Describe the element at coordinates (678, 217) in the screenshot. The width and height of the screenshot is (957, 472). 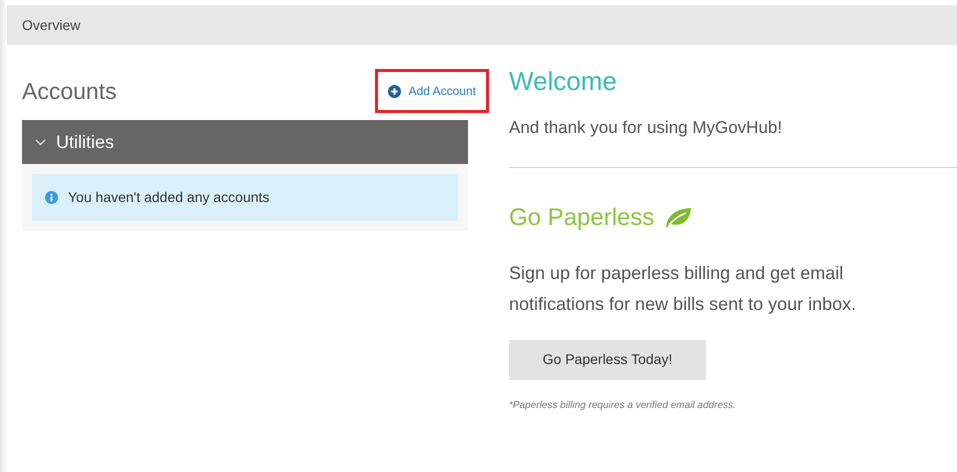
I see `leaf-icon` at that location.